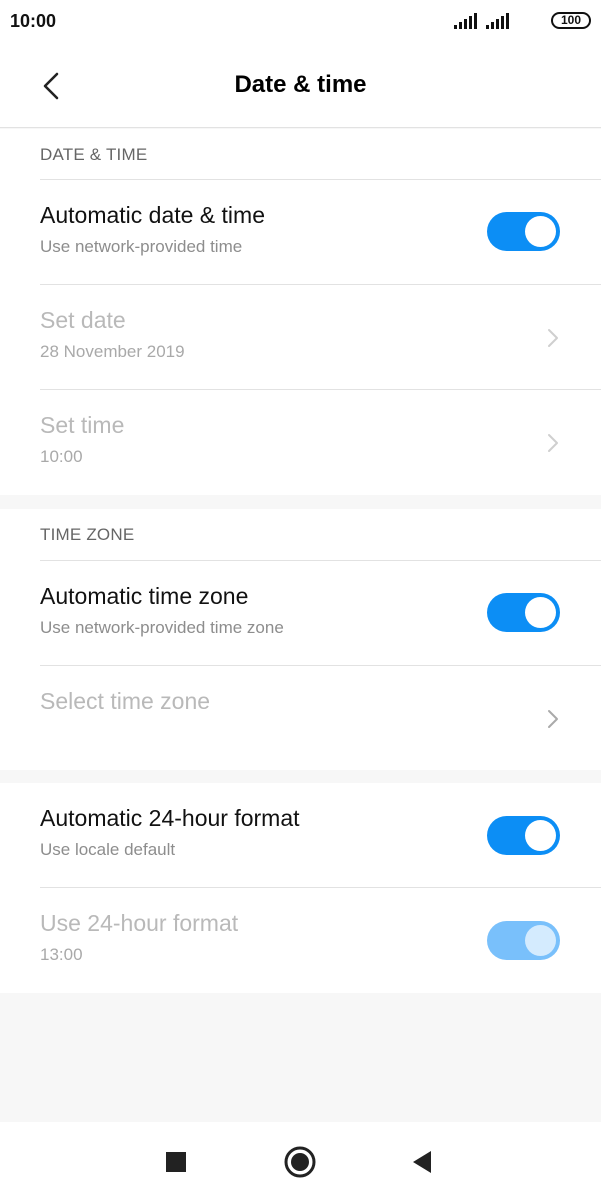 This screenshot has height=1202, width=601. Describe the element at coordinates (94, 154) in the screenshot. I see `section-header-date-time: DATE & TIME` at that location.